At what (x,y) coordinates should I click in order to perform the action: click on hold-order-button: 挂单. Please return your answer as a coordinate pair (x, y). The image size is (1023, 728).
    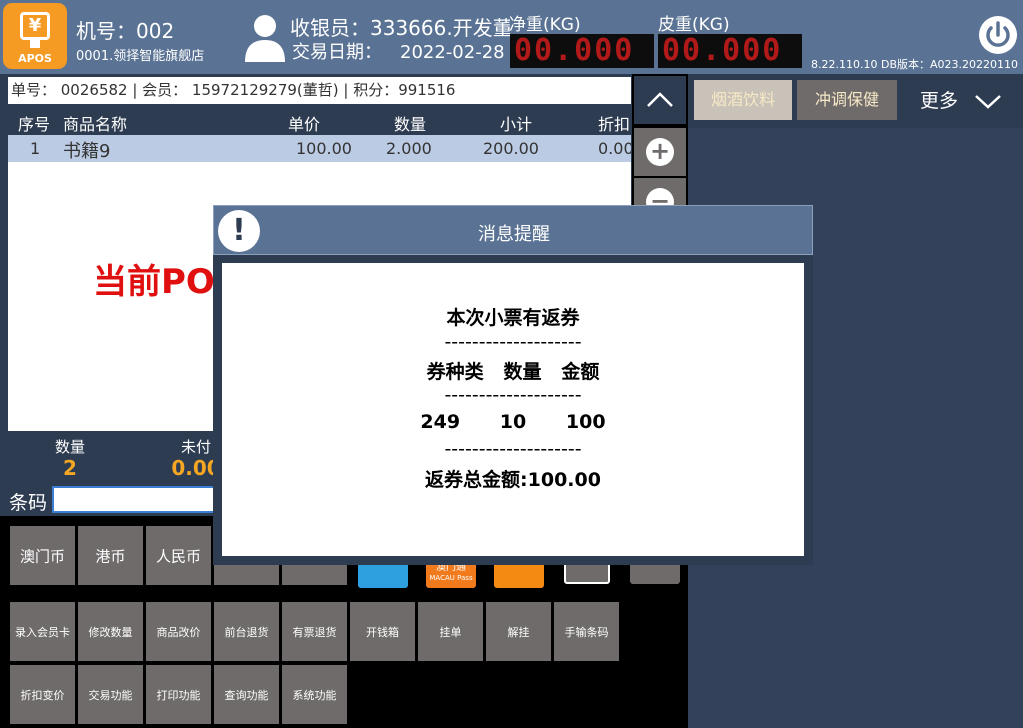
    Looking at the image, I should click on (450, 631).